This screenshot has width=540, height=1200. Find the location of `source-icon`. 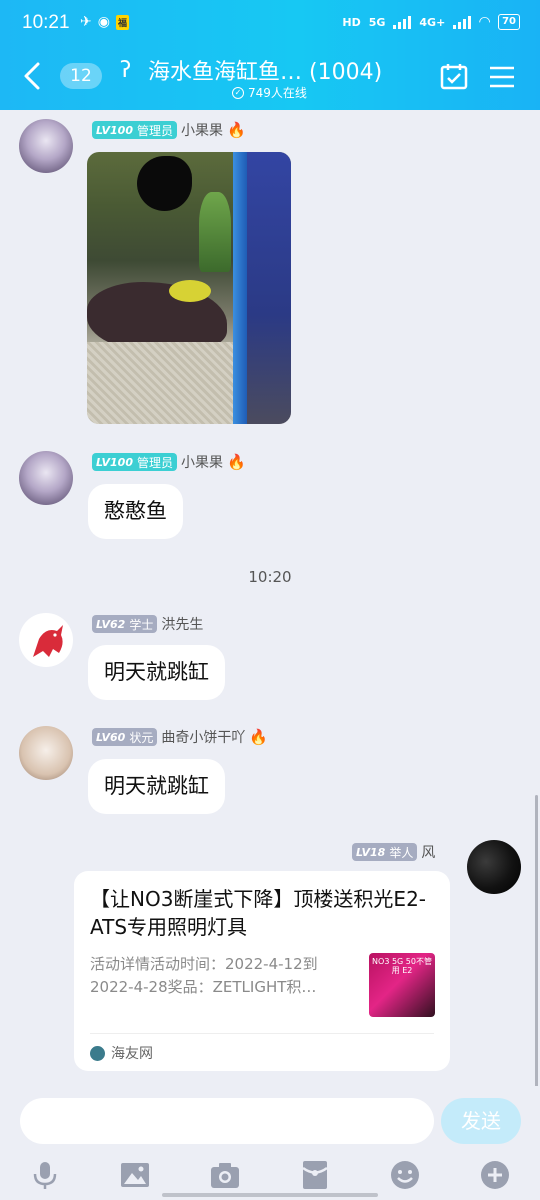

source-icon is located at coordinates (97, 1053).